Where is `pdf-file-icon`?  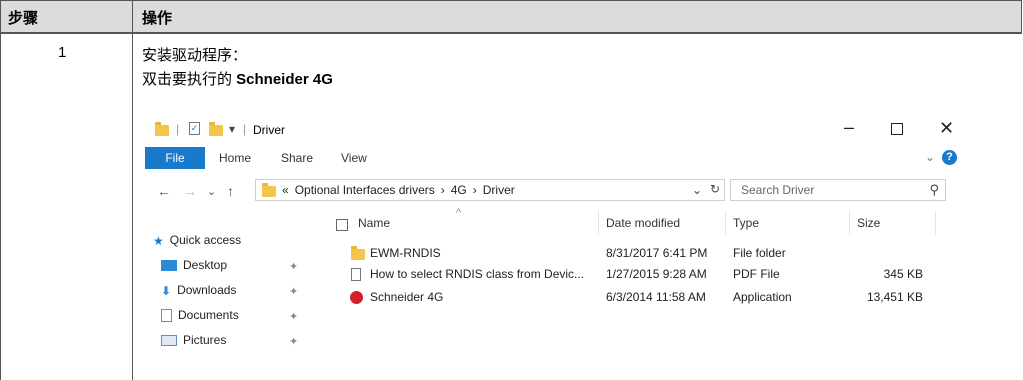
pdf-file-icon is located at coordinates (356, 274).